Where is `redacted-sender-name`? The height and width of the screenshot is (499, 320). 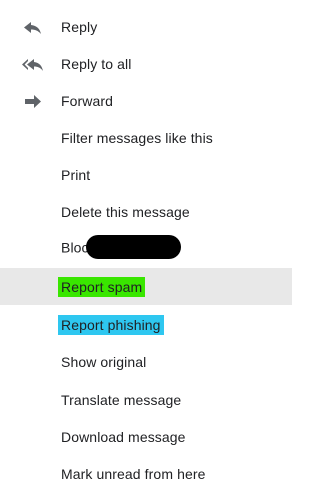
redacted-sender-name is located at coordinates (133, 246).